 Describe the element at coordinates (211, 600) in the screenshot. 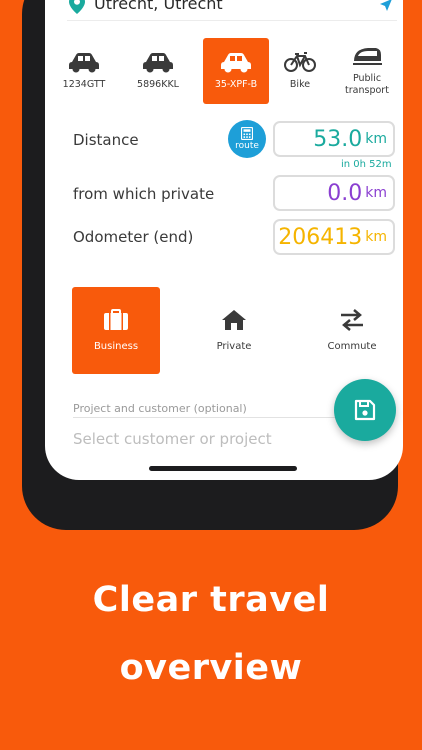

I see `headline-line-1: Clear travel` at that location.